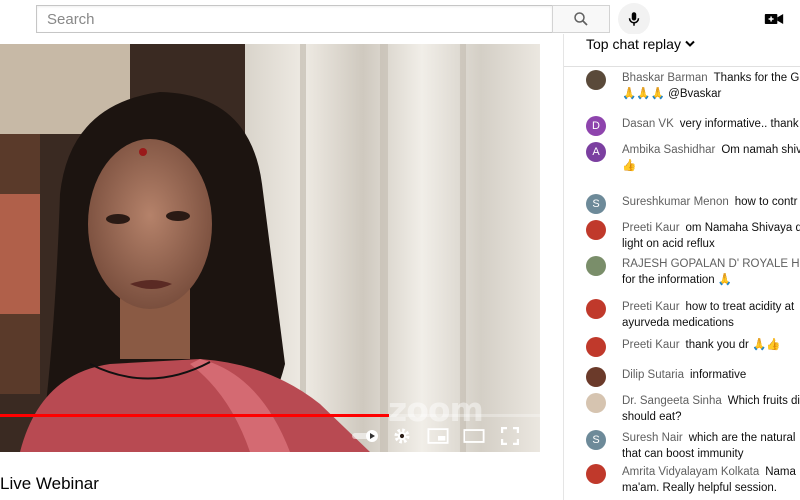 The image size is (800, 500). I want to click on video-camera-plus-icon, so click(774, 19).